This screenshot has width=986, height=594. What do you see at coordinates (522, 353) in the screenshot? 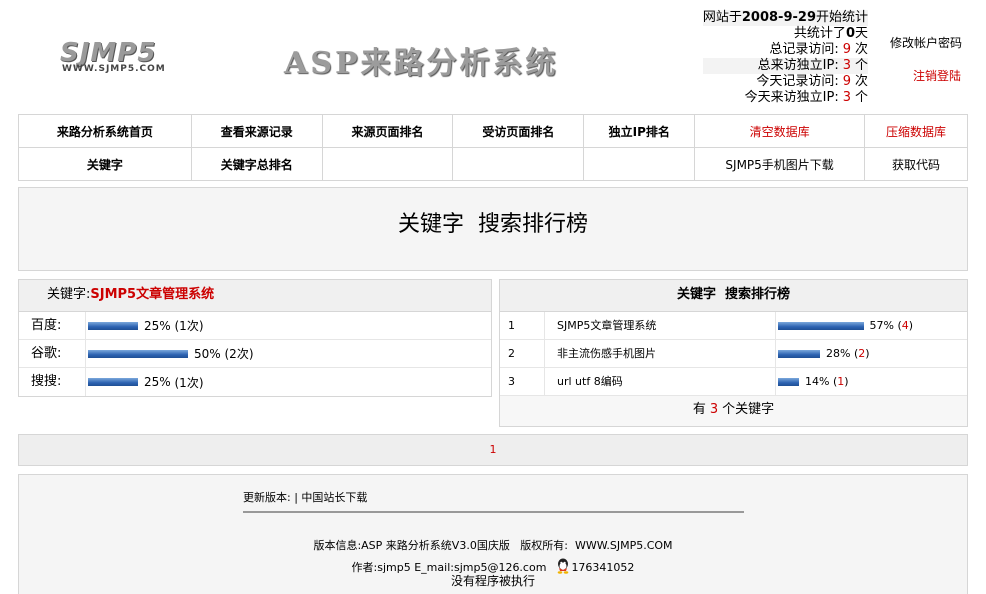
I see `ranking-index: 2` at bounding box center [522, 353].